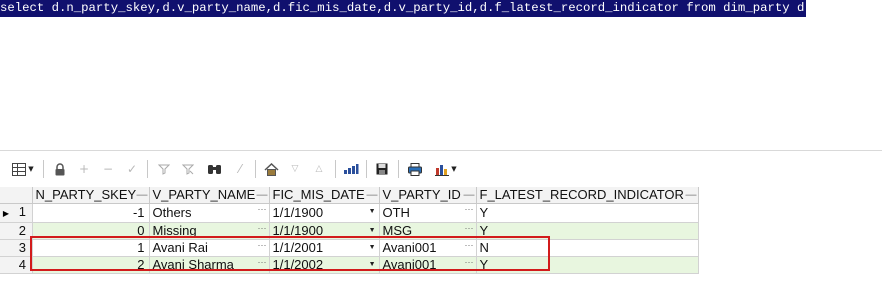 This screenshot has width=882, height=287. What do you see at coordinates (16, 248) in the screenshot?
I see `row-number-cell: 3` at bounding box center [16, 248].